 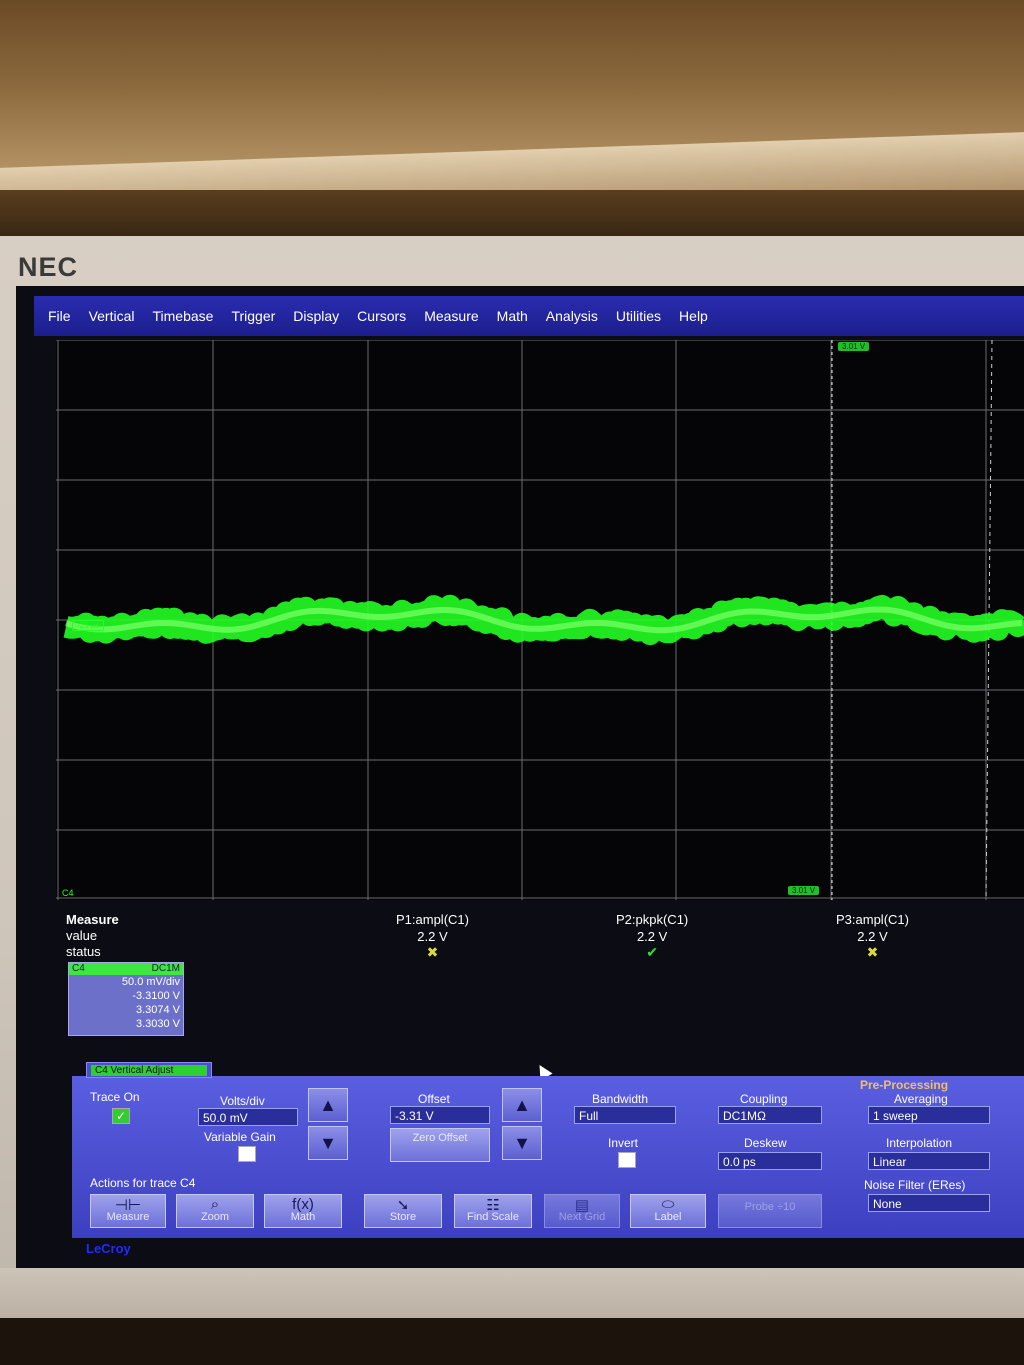 I want to click on next-grid-button: ▤ Next Grid, so click(x=582, y=1211).